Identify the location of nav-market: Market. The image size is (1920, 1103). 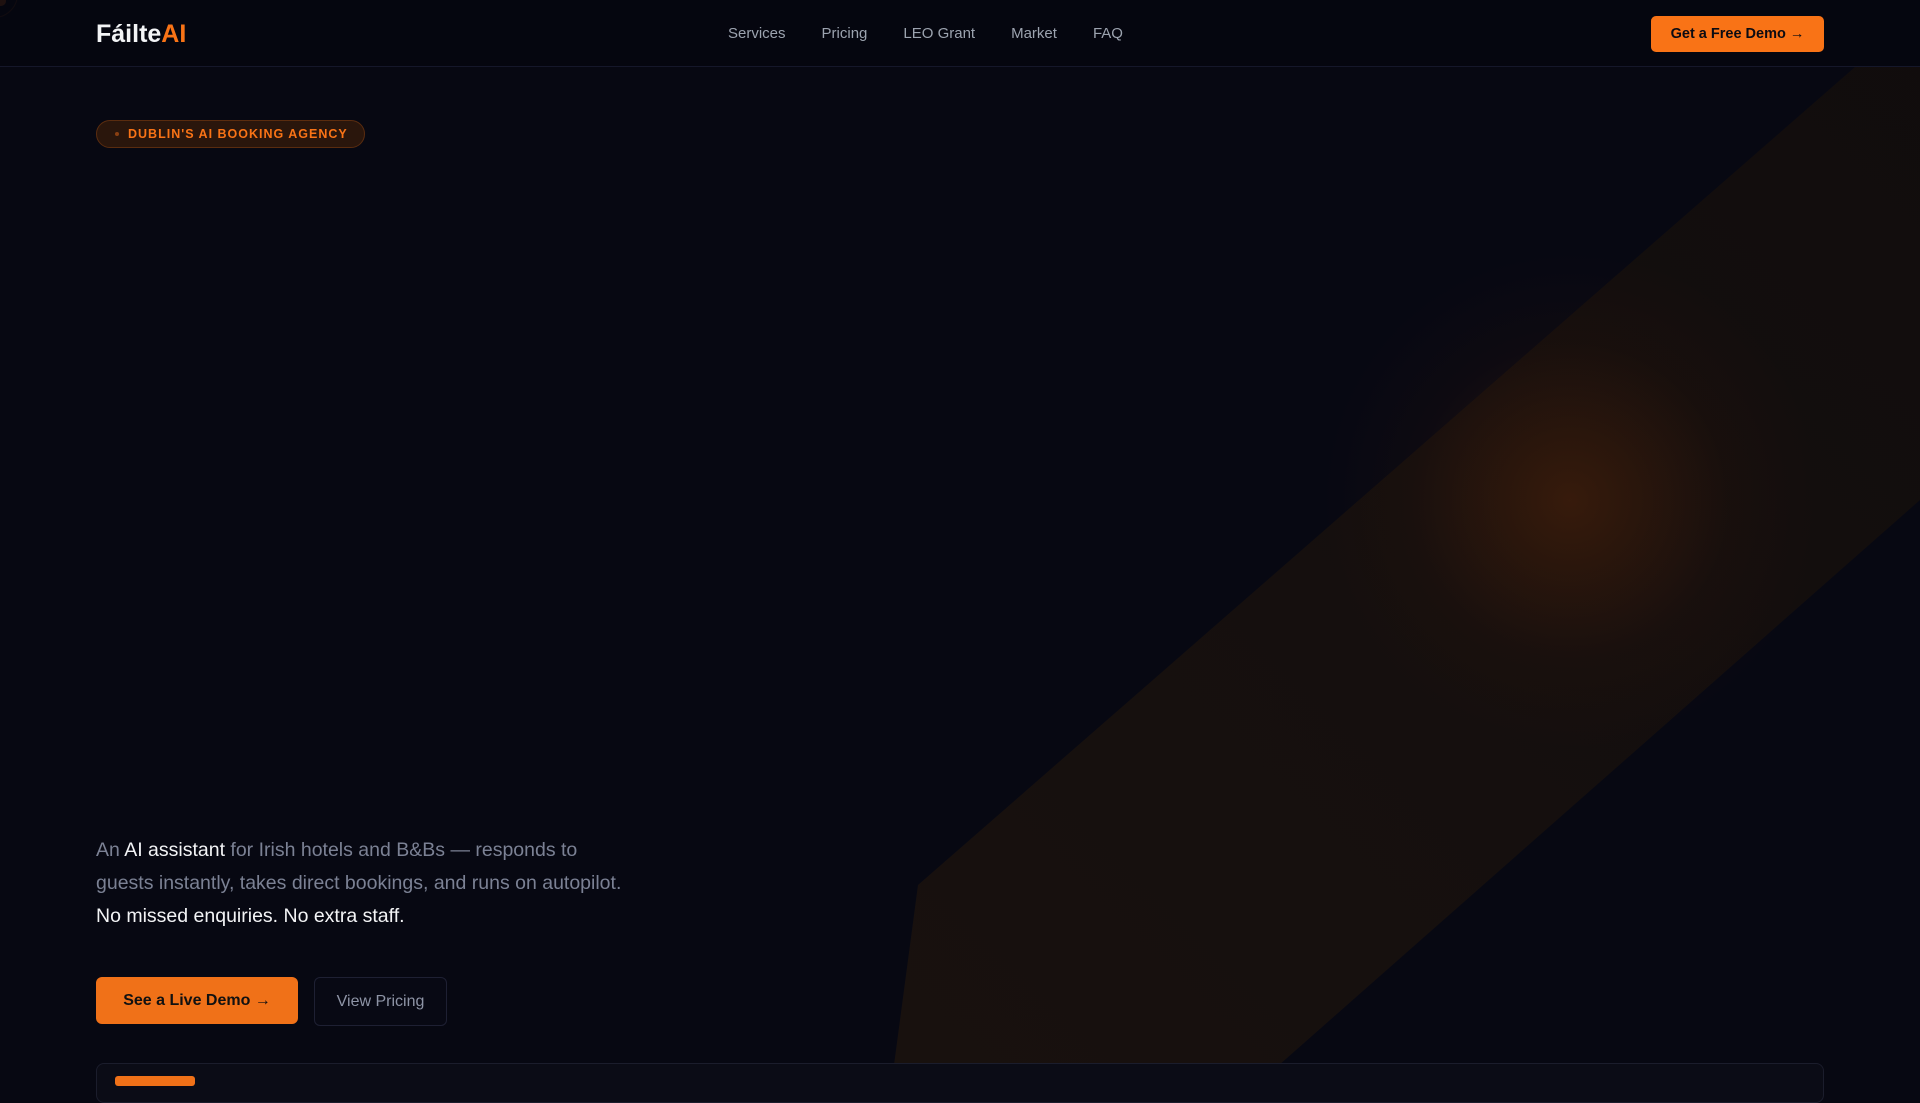
(1034, 33).